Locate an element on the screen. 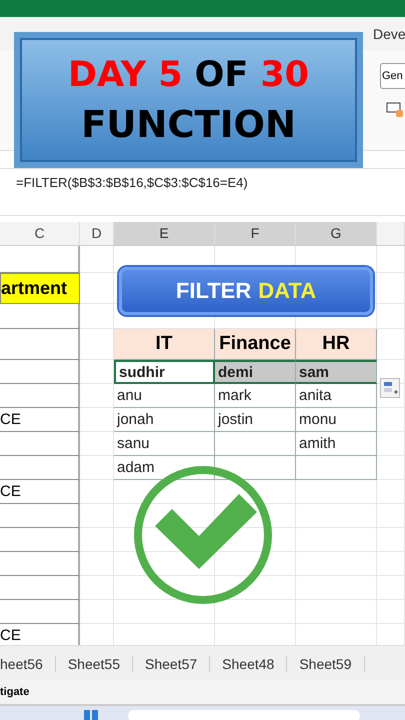 The width and height of the screenshot is (405, 720). table-format-icon is located at coordinates (395, 110).